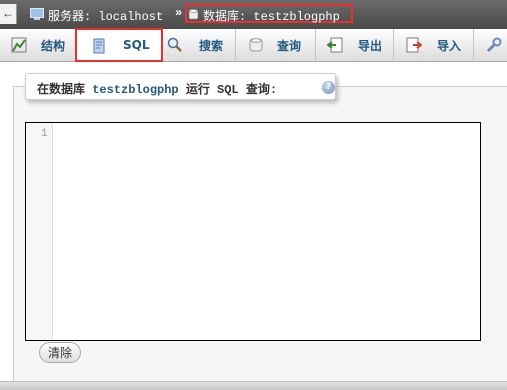  What do you see at coordinates (494, 45) in the screenshot?
I see `wrench-icon` at bounding box center [494, 45].